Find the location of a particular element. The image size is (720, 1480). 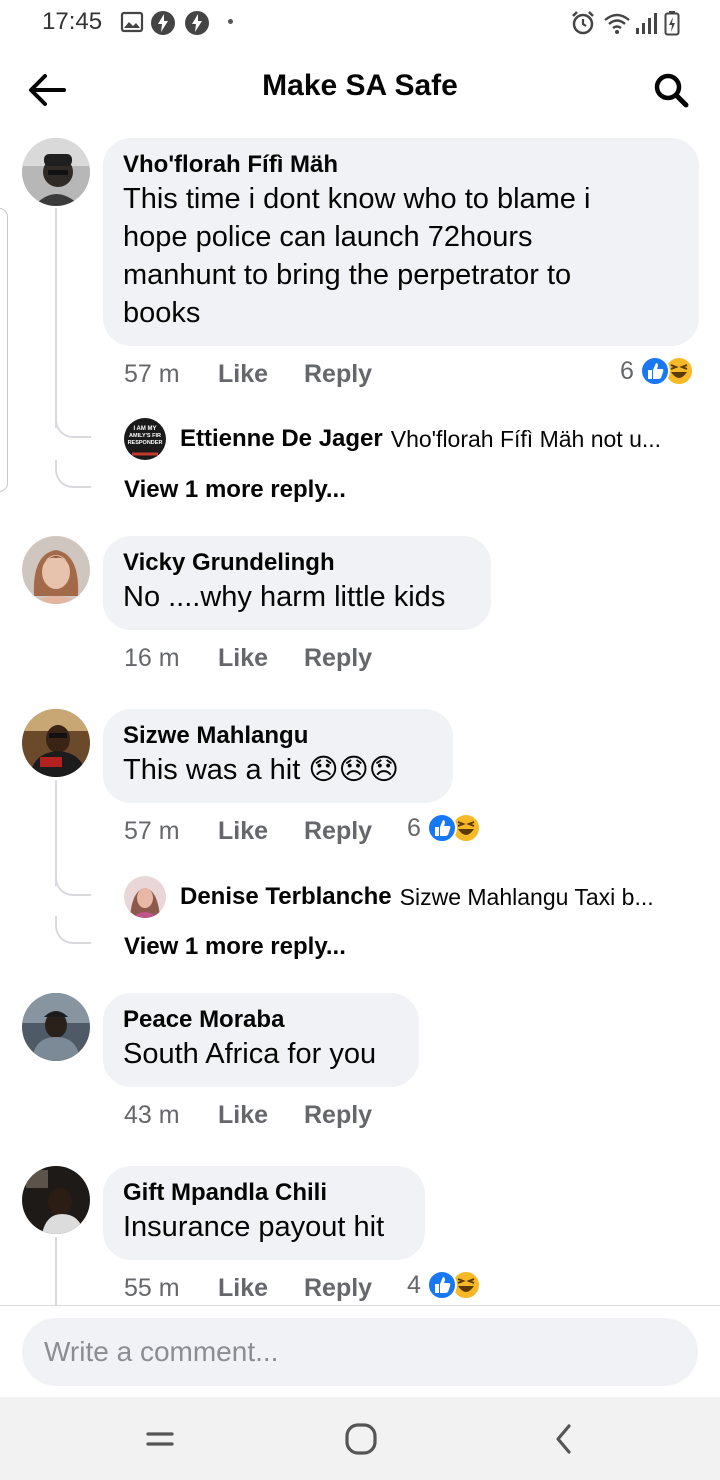

reply-author: Denise Terblanche is located at coordinates (286, 897).